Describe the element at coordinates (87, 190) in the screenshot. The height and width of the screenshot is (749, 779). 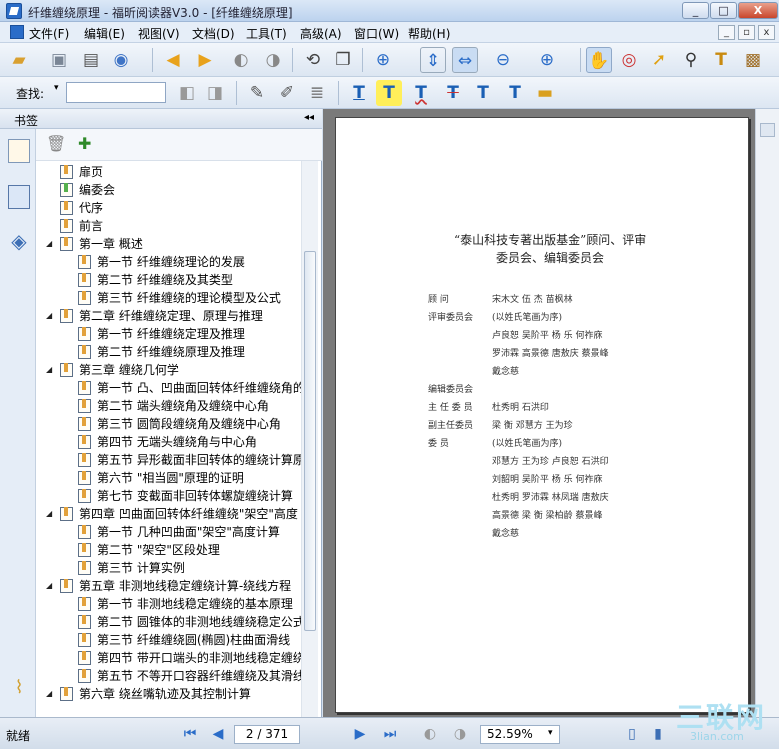
I see `bookmark-item: 编委会` at that location.